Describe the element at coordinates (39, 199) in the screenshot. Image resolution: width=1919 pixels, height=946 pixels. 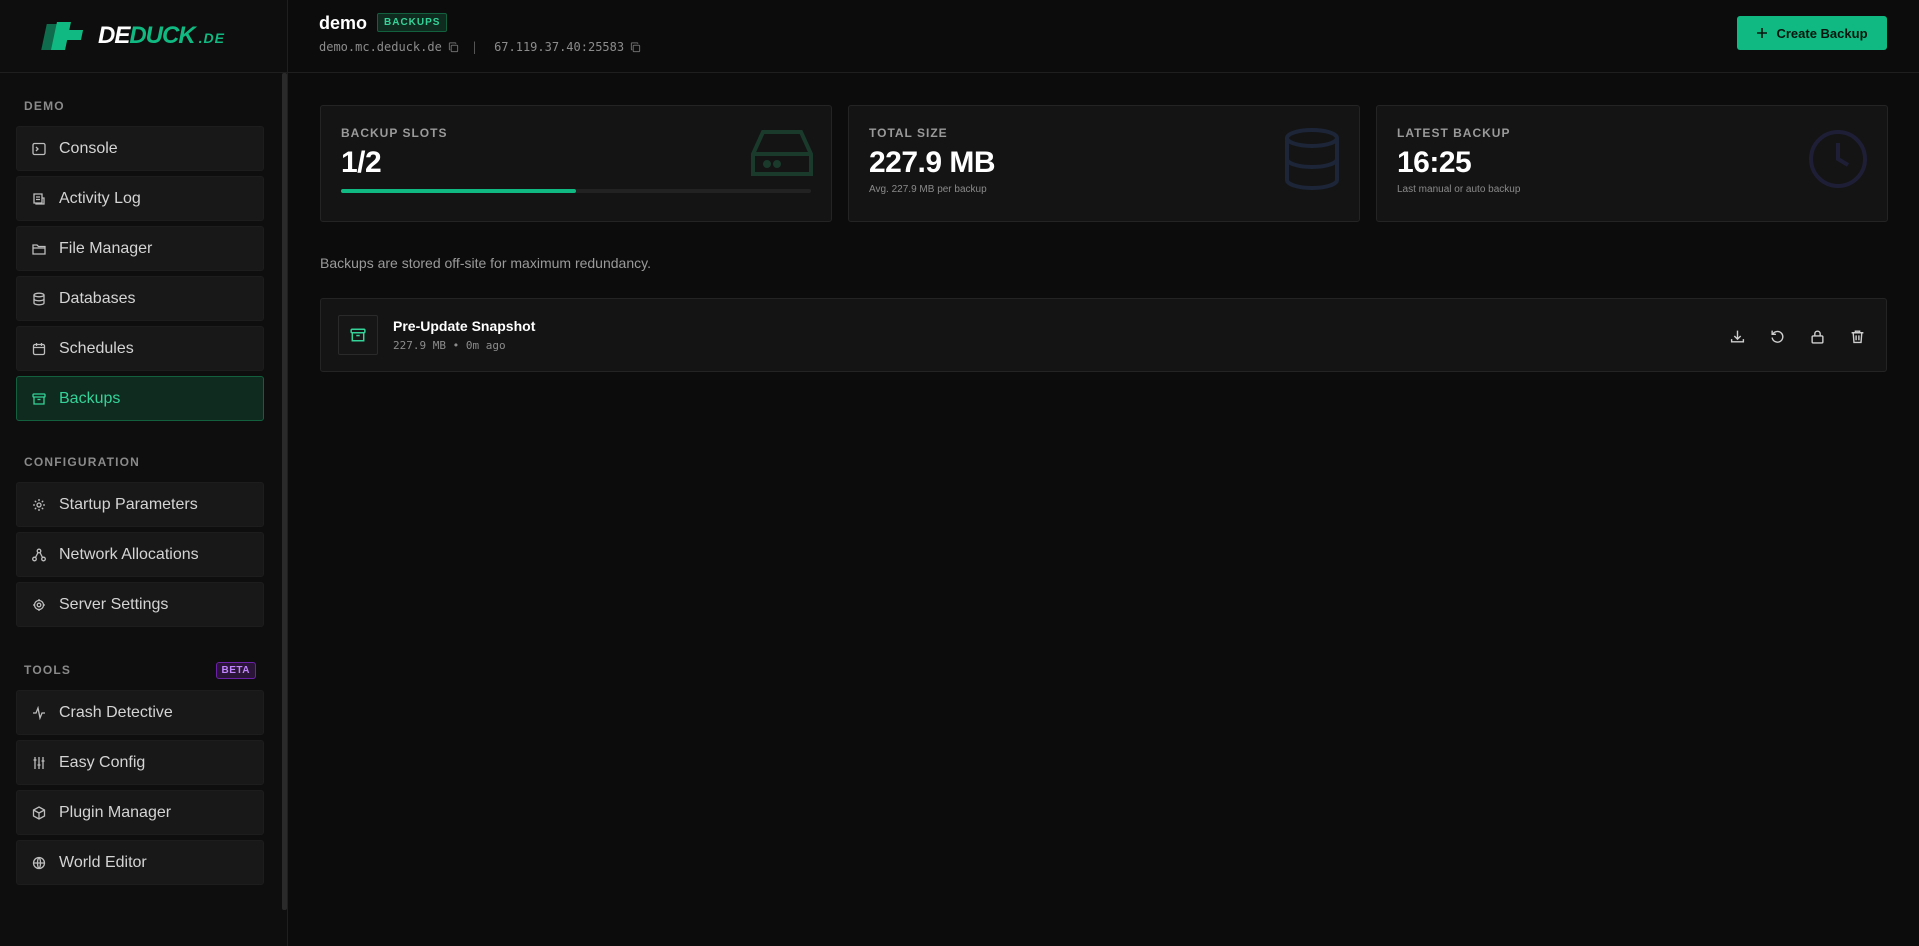
I see `activity-log-icon` at that location.